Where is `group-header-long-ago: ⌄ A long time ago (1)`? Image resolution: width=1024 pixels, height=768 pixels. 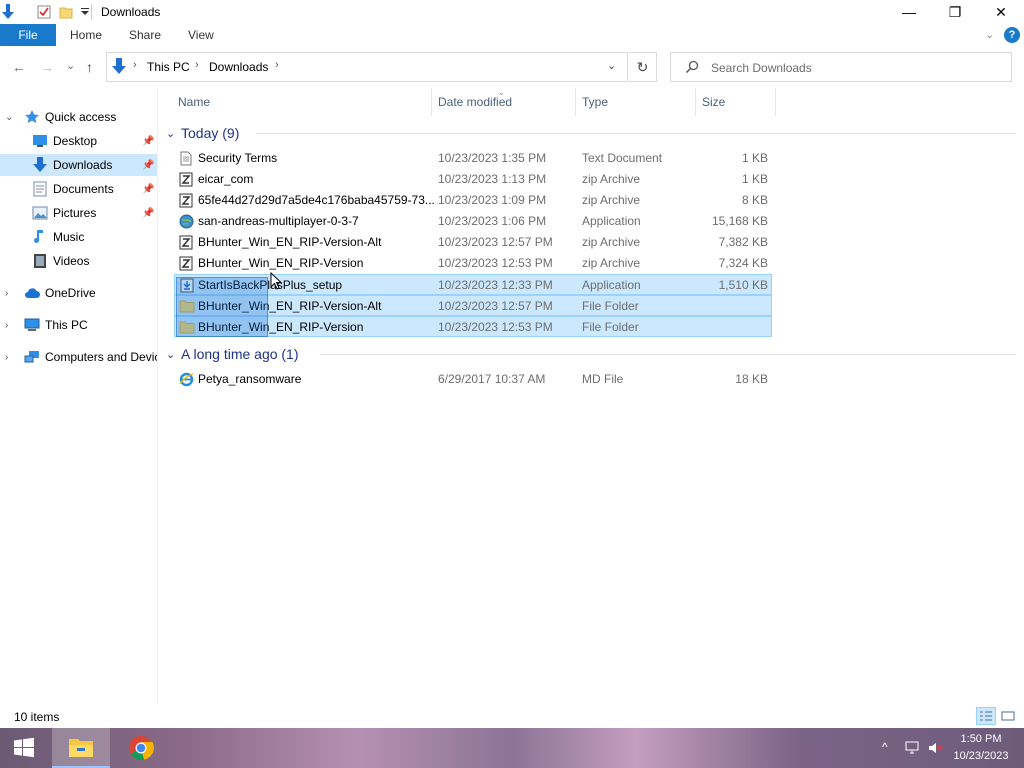 group-header-long-ago: ⌄ A long time ago (1) is located at coordinates (588, 354).